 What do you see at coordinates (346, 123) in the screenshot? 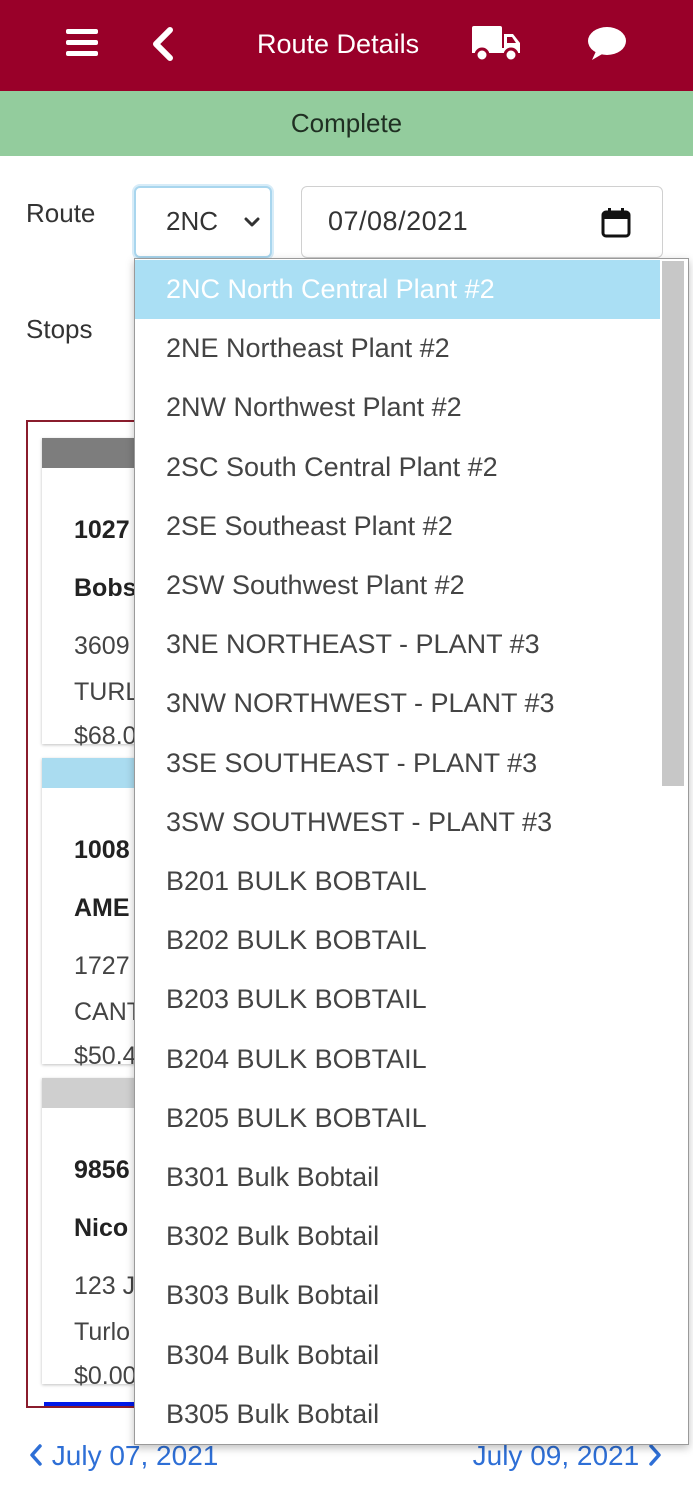
I see `route-status-bar: Complete` at bounding box center [346, 123].